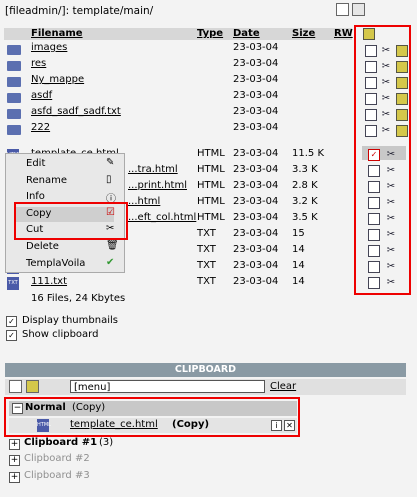 The width and height of the screenshot is (417, 497). What do you see at coordinates (60, 442) in the screenshot?
I see `pad1-label: Clipboard #1` at bounding box center [60, 442].